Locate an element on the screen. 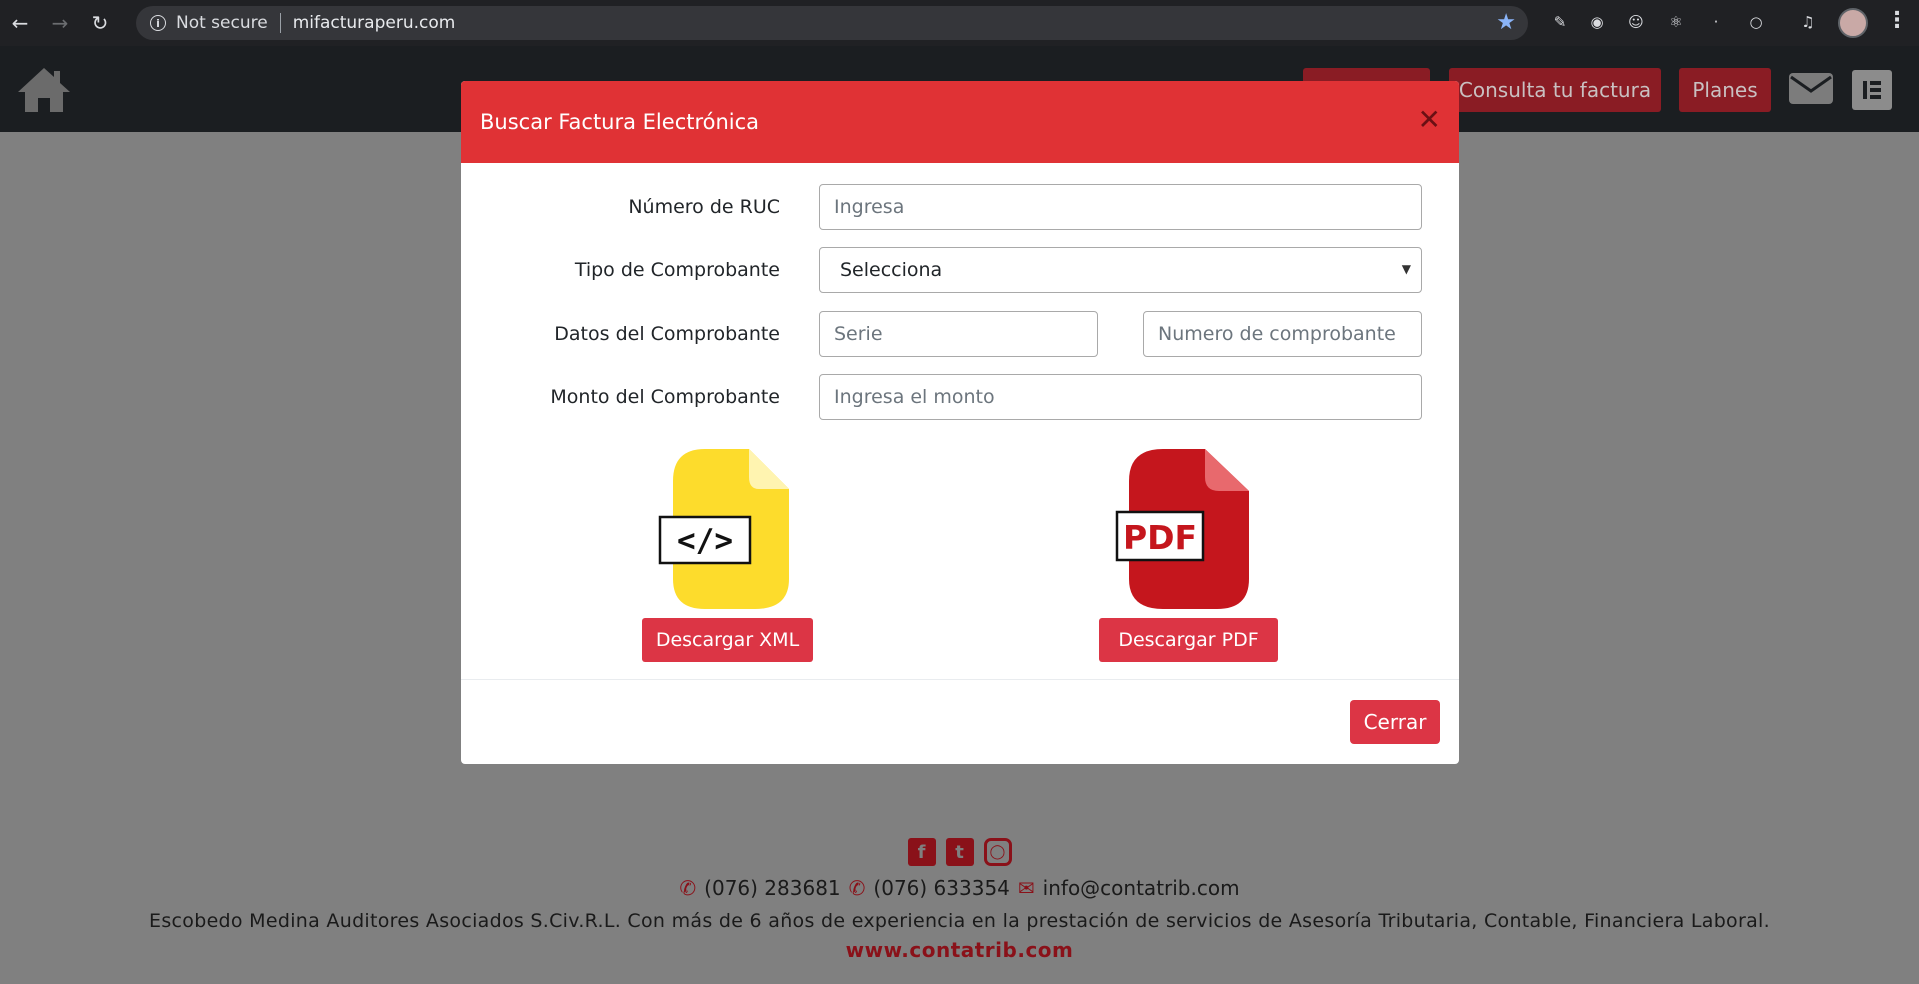 This screenshot has width=1919, height=984. forward-icon: → is located at coordinates (60, 23).